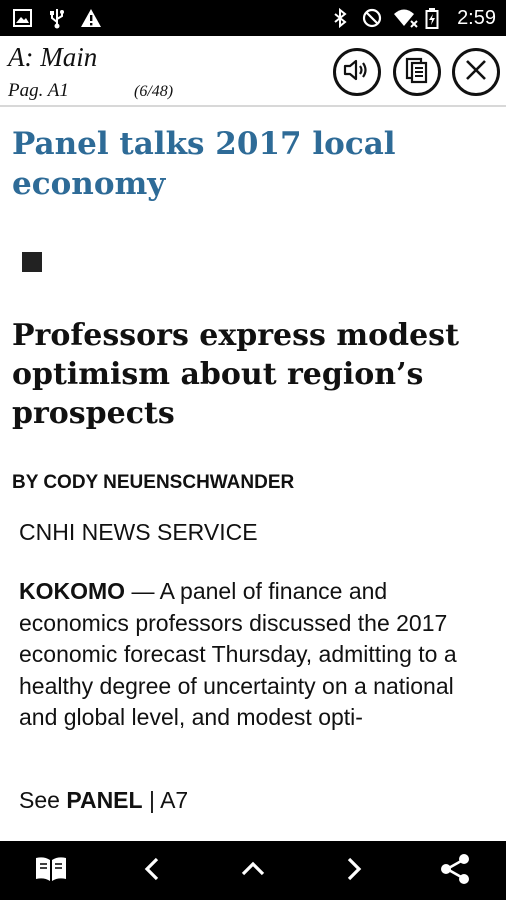  I want to click on article-headline: Panel talks 2017 local economy, so click(204, 164).